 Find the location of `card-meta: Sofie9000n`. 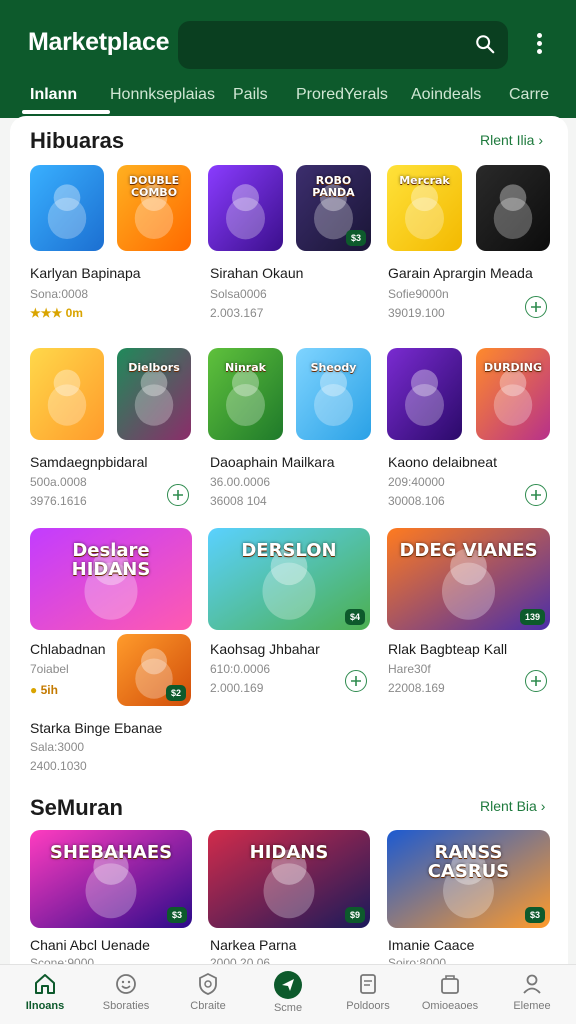

card-meta: Sofie9000n is located at coordinates (418, 294).